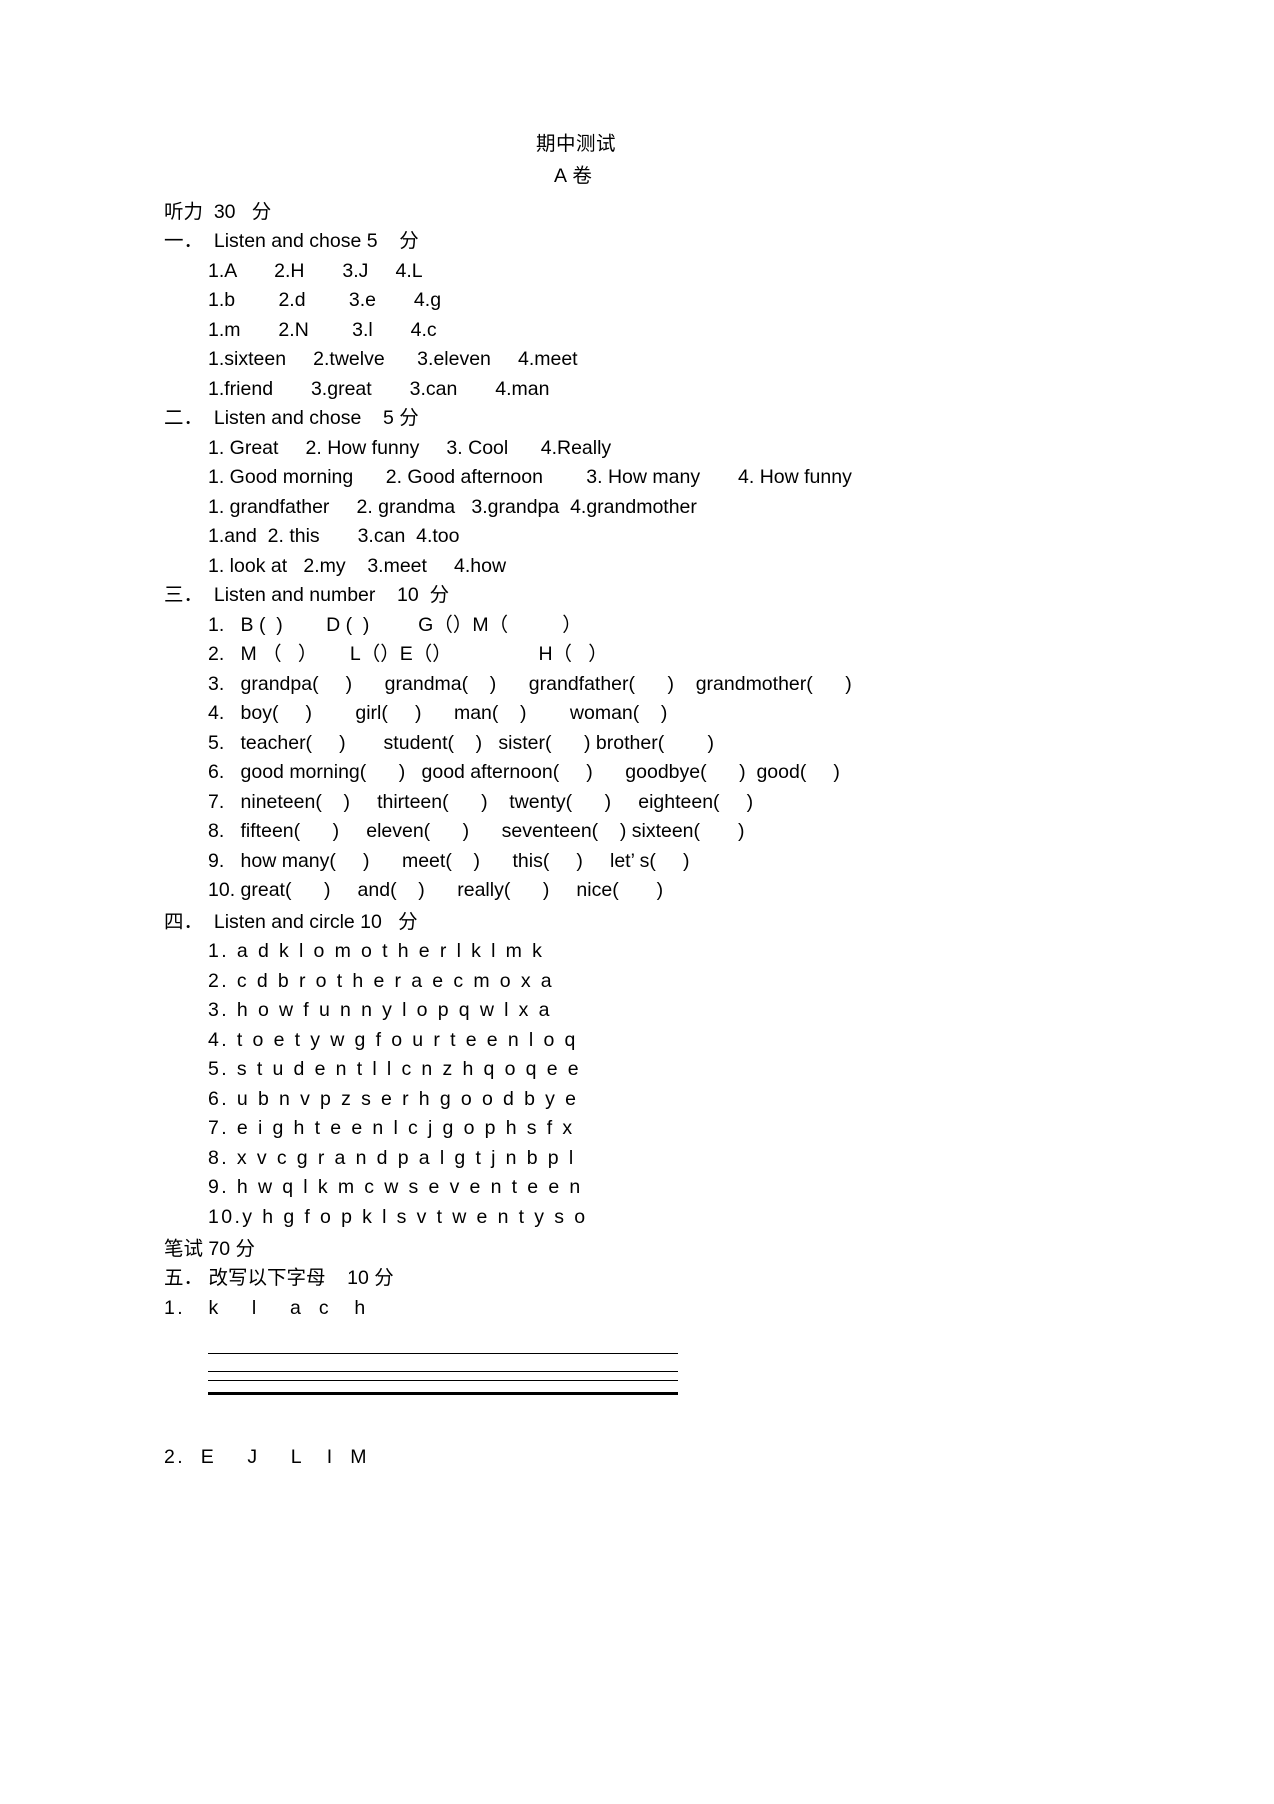  What do you see at coordinates (438, 713) in the screenshot?
I see `question-line: 4. boy( ) girl( ) man( ) woman( )` at bounding box center [438, 713].